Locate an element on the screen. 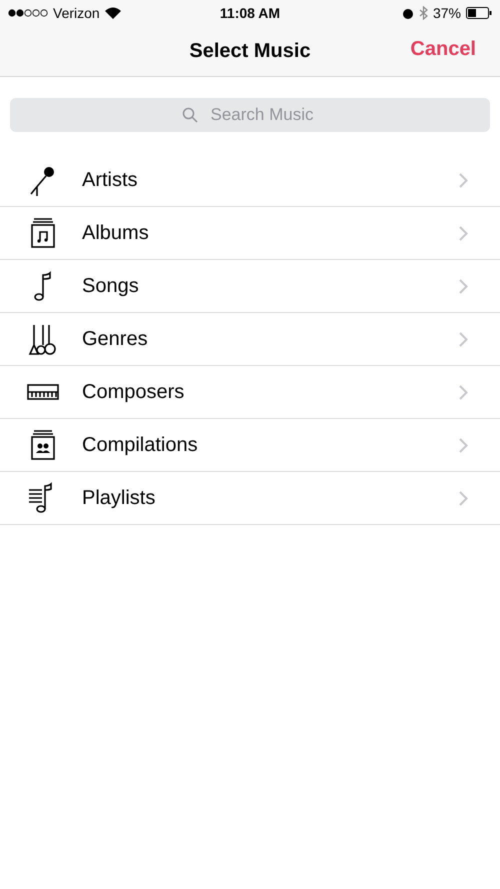  bluetooth-icon is located at coordinates (423, 13).